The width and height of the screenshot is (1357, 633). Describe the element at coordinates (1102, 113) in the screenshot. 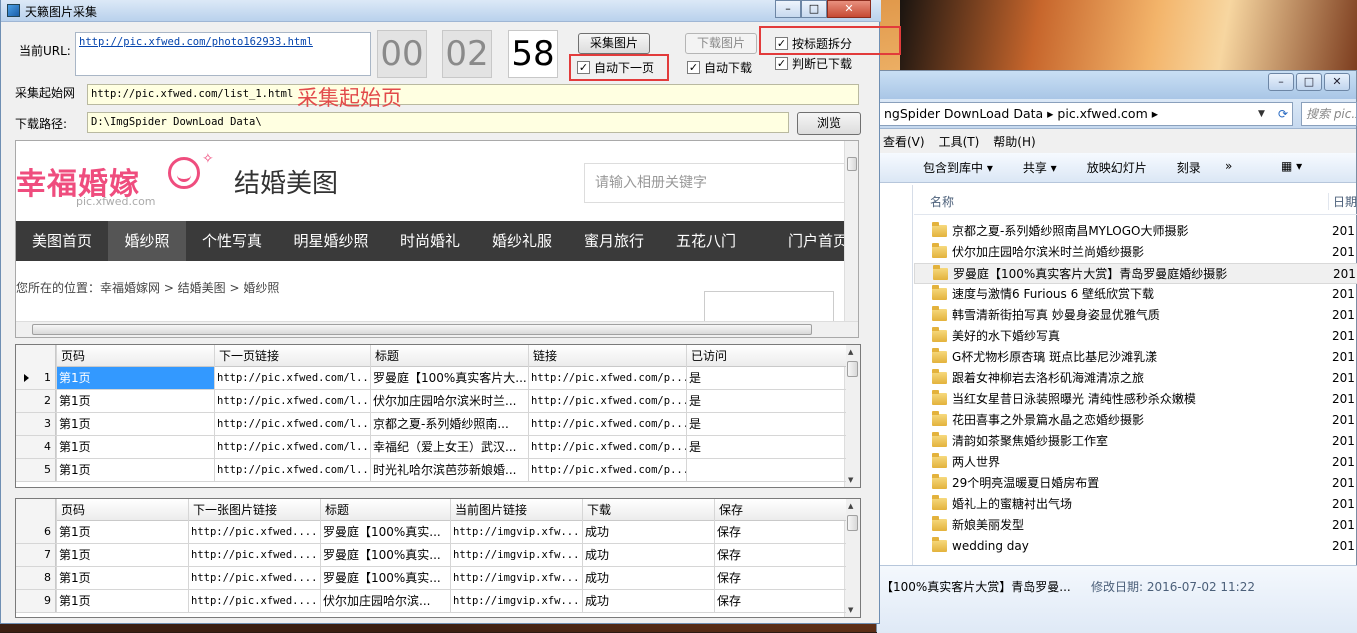

I see `address-segment-2: pic.xfwed.com` at that location.